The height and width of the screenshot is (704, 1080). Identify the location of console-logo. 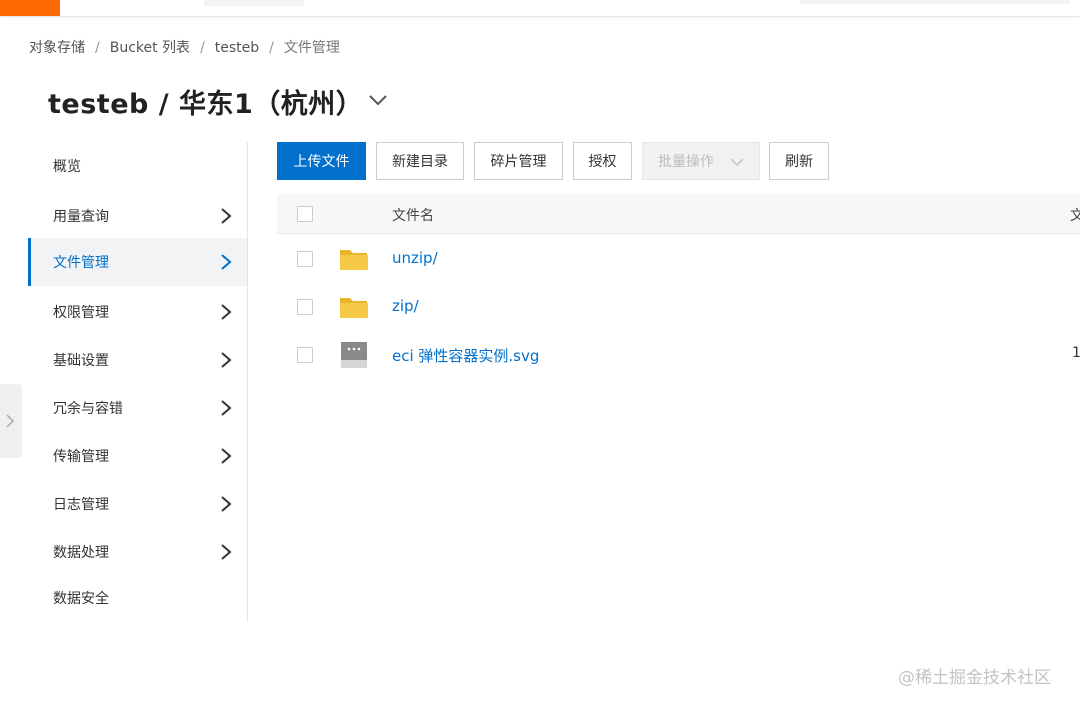
(30, 8).